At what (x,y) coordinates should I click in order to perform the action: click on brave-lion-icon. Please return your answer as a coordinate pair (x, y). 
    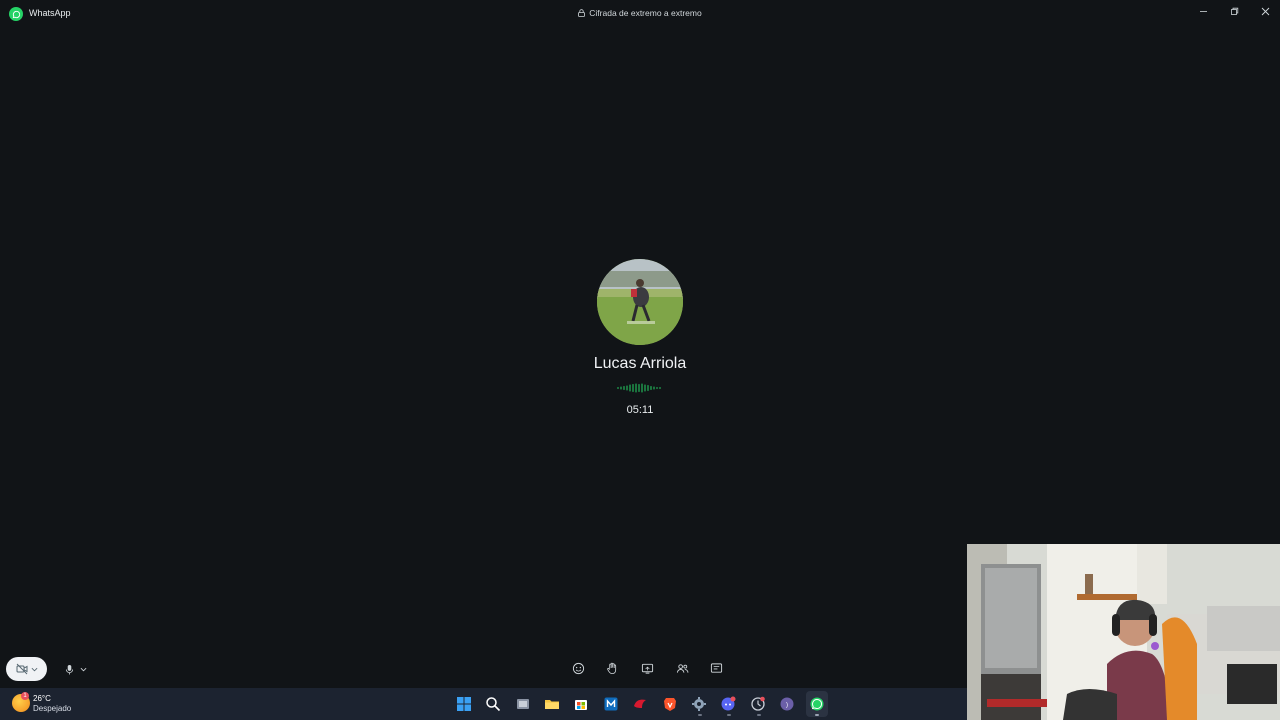
    Looking at the image, I should click on (670, 704).